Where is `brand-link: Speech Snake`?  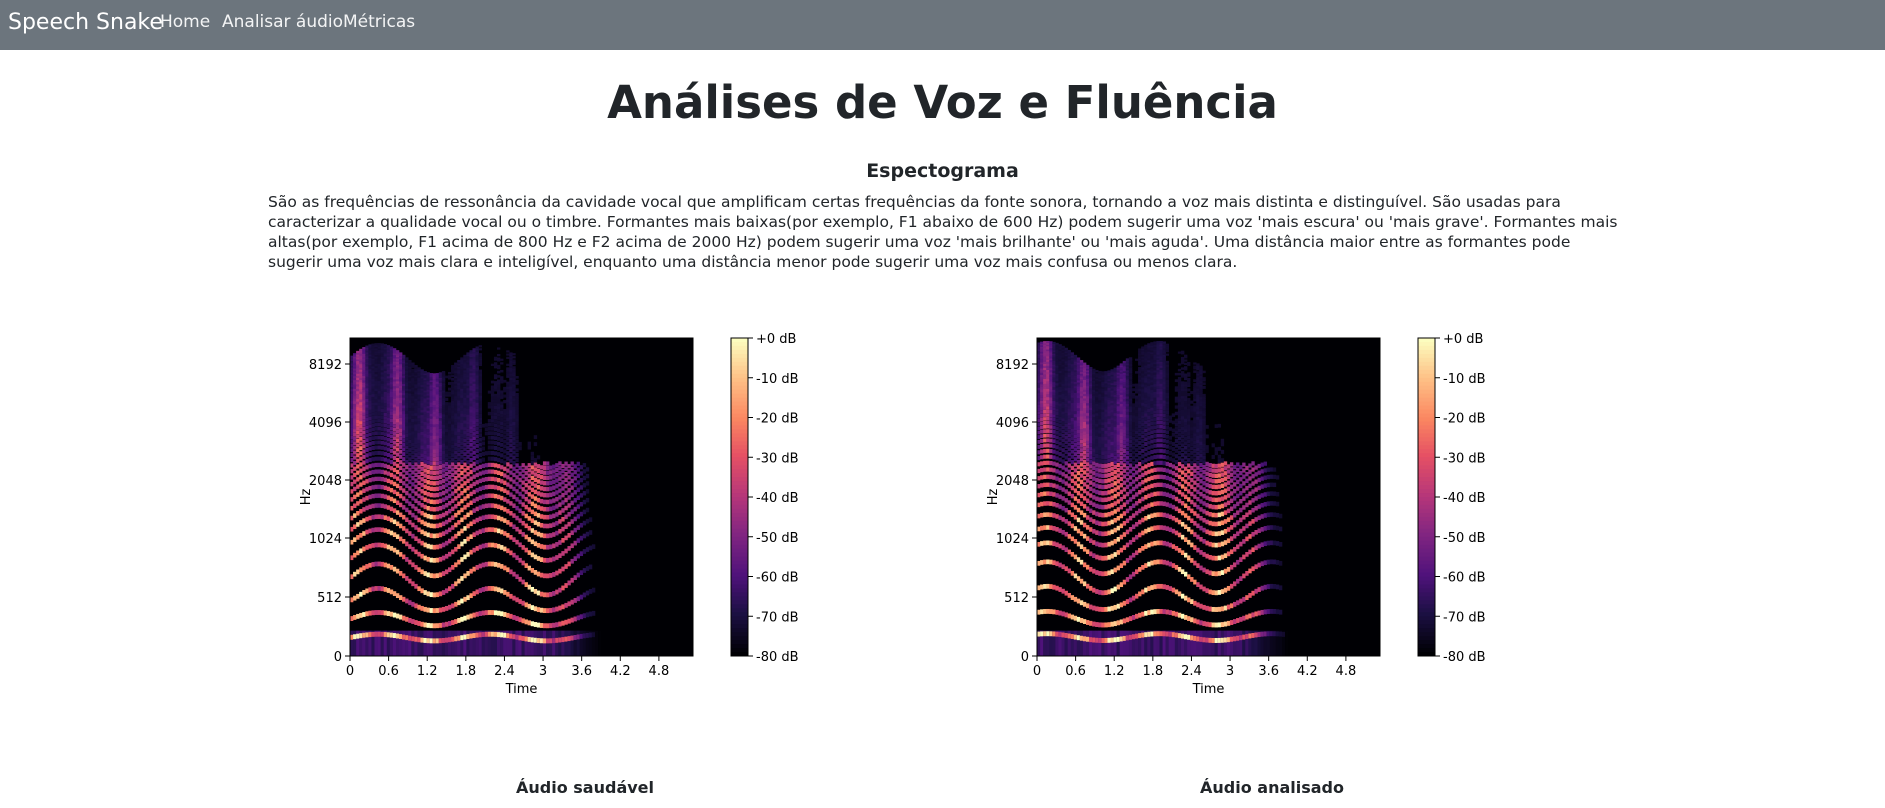
brand-link: Speech Snake is located at coordinates (85, 22).